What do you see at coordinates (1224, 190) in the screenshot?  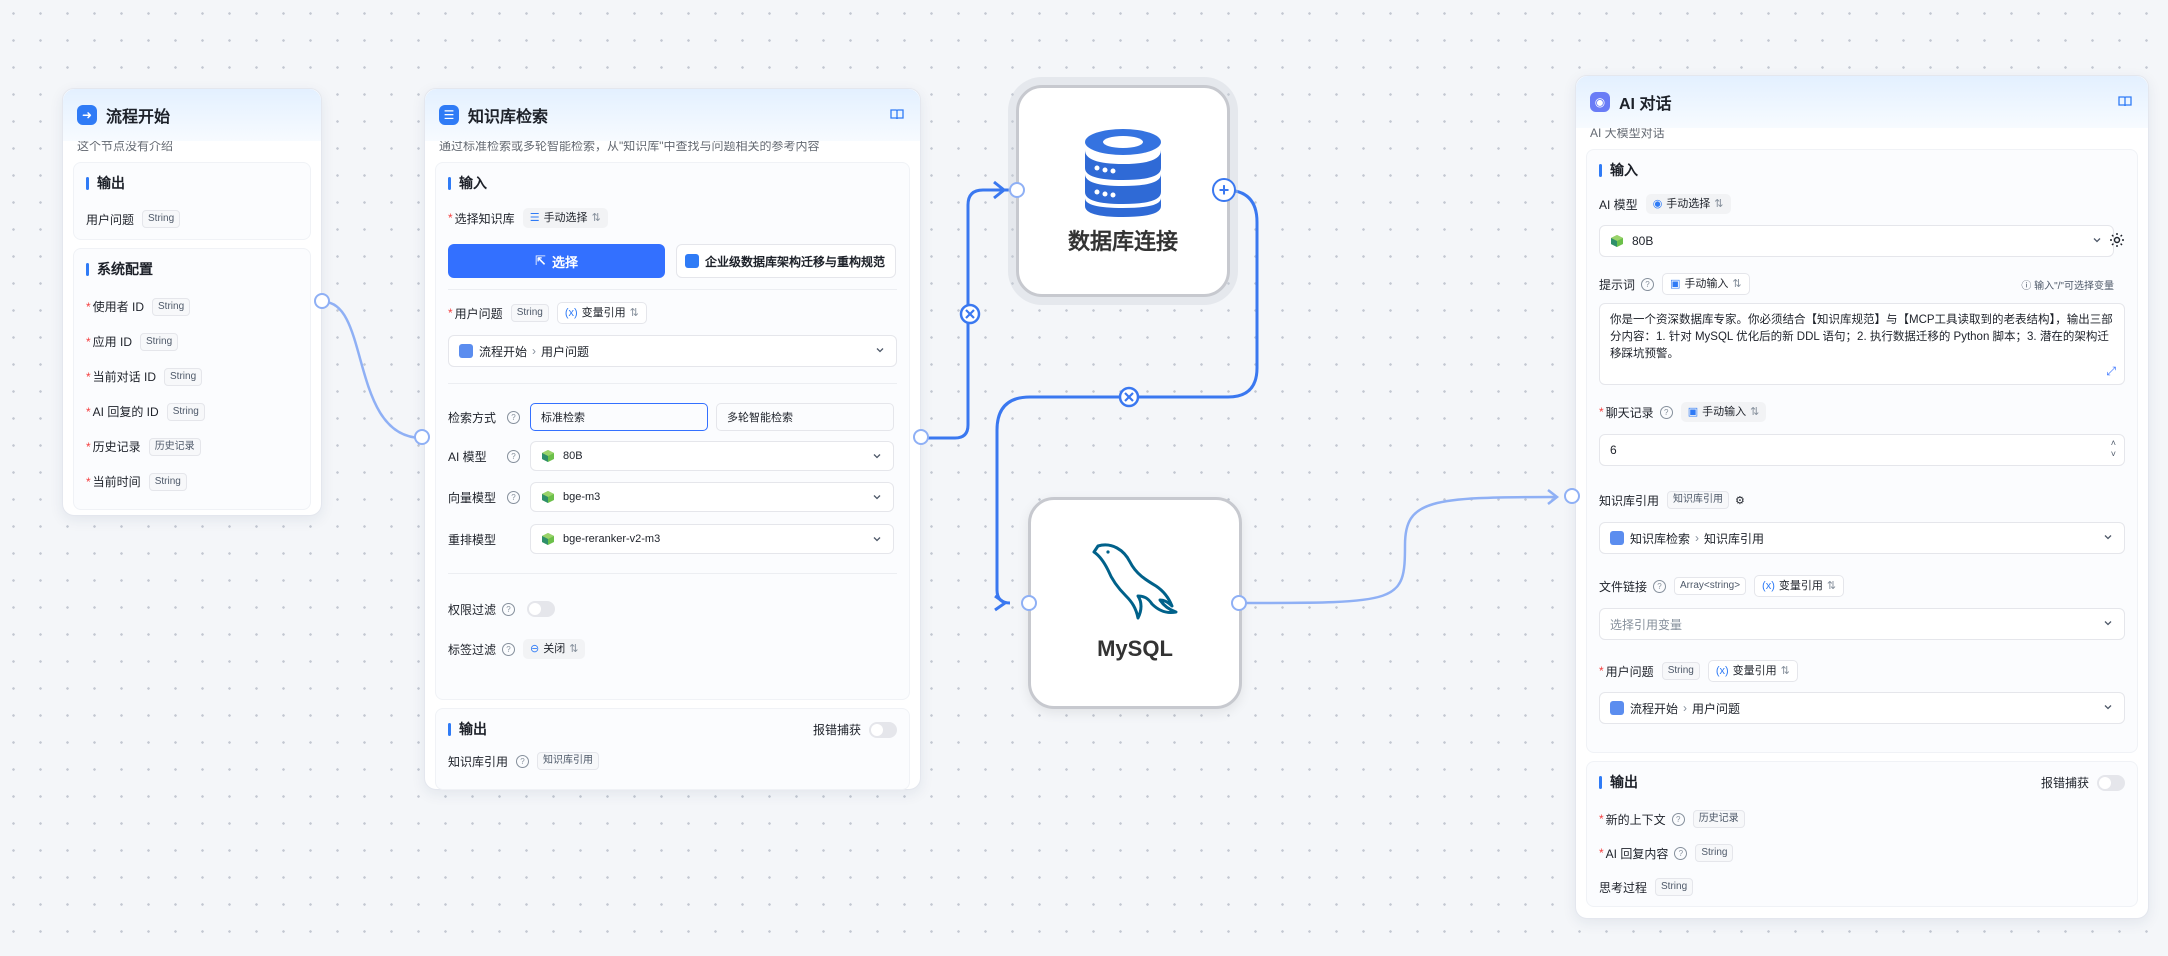 I see `add-connection-icon: +` at bounding box center [1224, 190].